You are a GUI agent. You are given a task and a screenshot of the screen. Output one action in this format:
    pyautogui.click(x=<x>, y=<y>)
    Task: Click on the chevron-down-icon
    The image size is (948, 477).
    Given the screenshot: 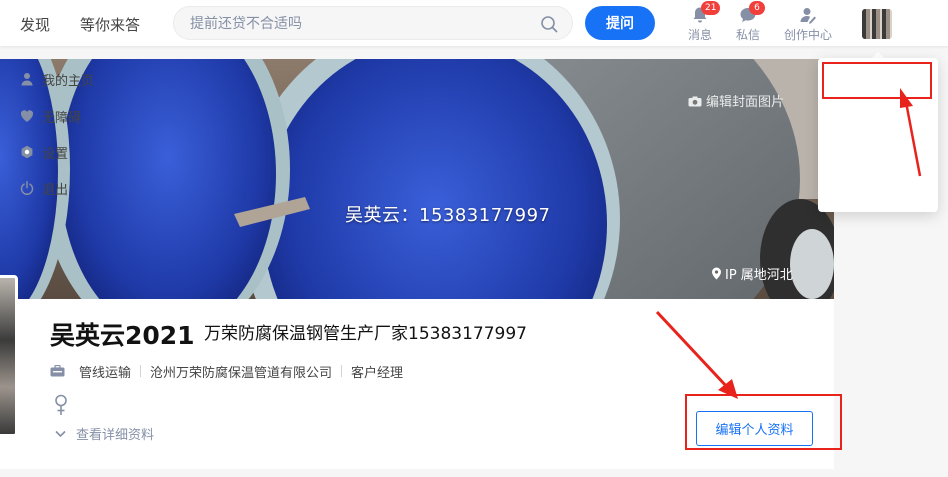 What is the action you would take?
    pyautogui.click(x=60, y=434)
    